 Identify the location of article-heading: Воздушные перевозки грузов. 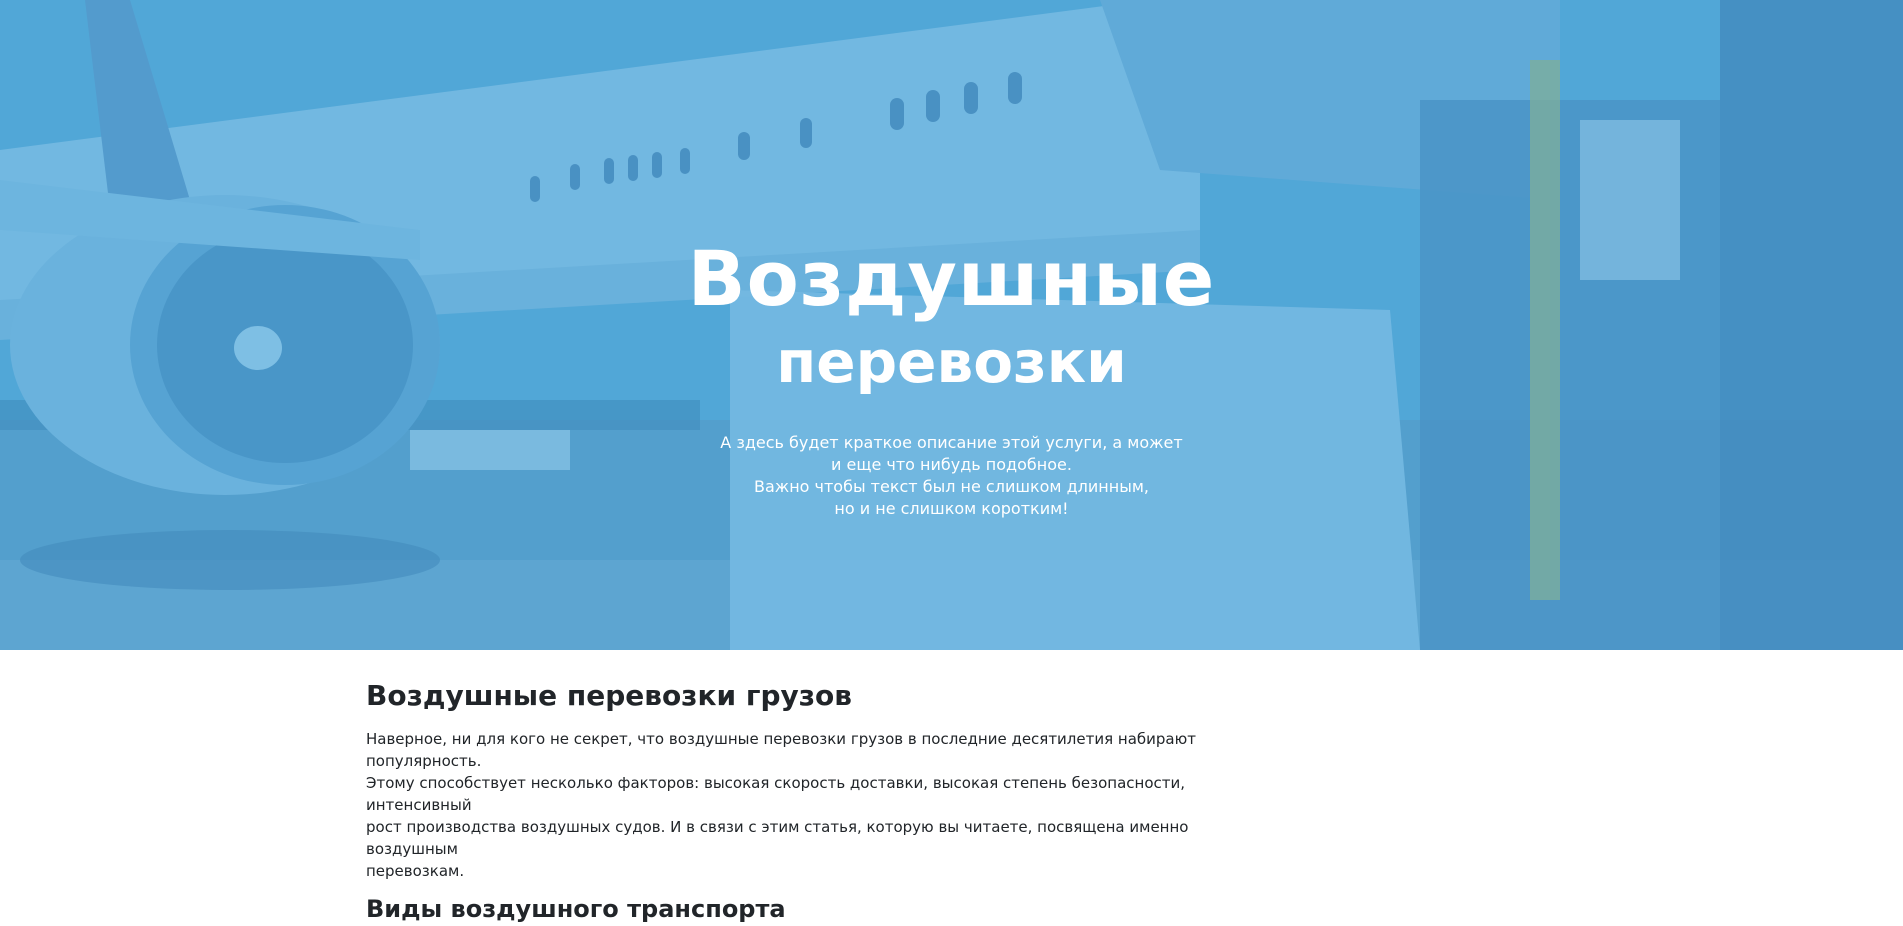
(609, 695).